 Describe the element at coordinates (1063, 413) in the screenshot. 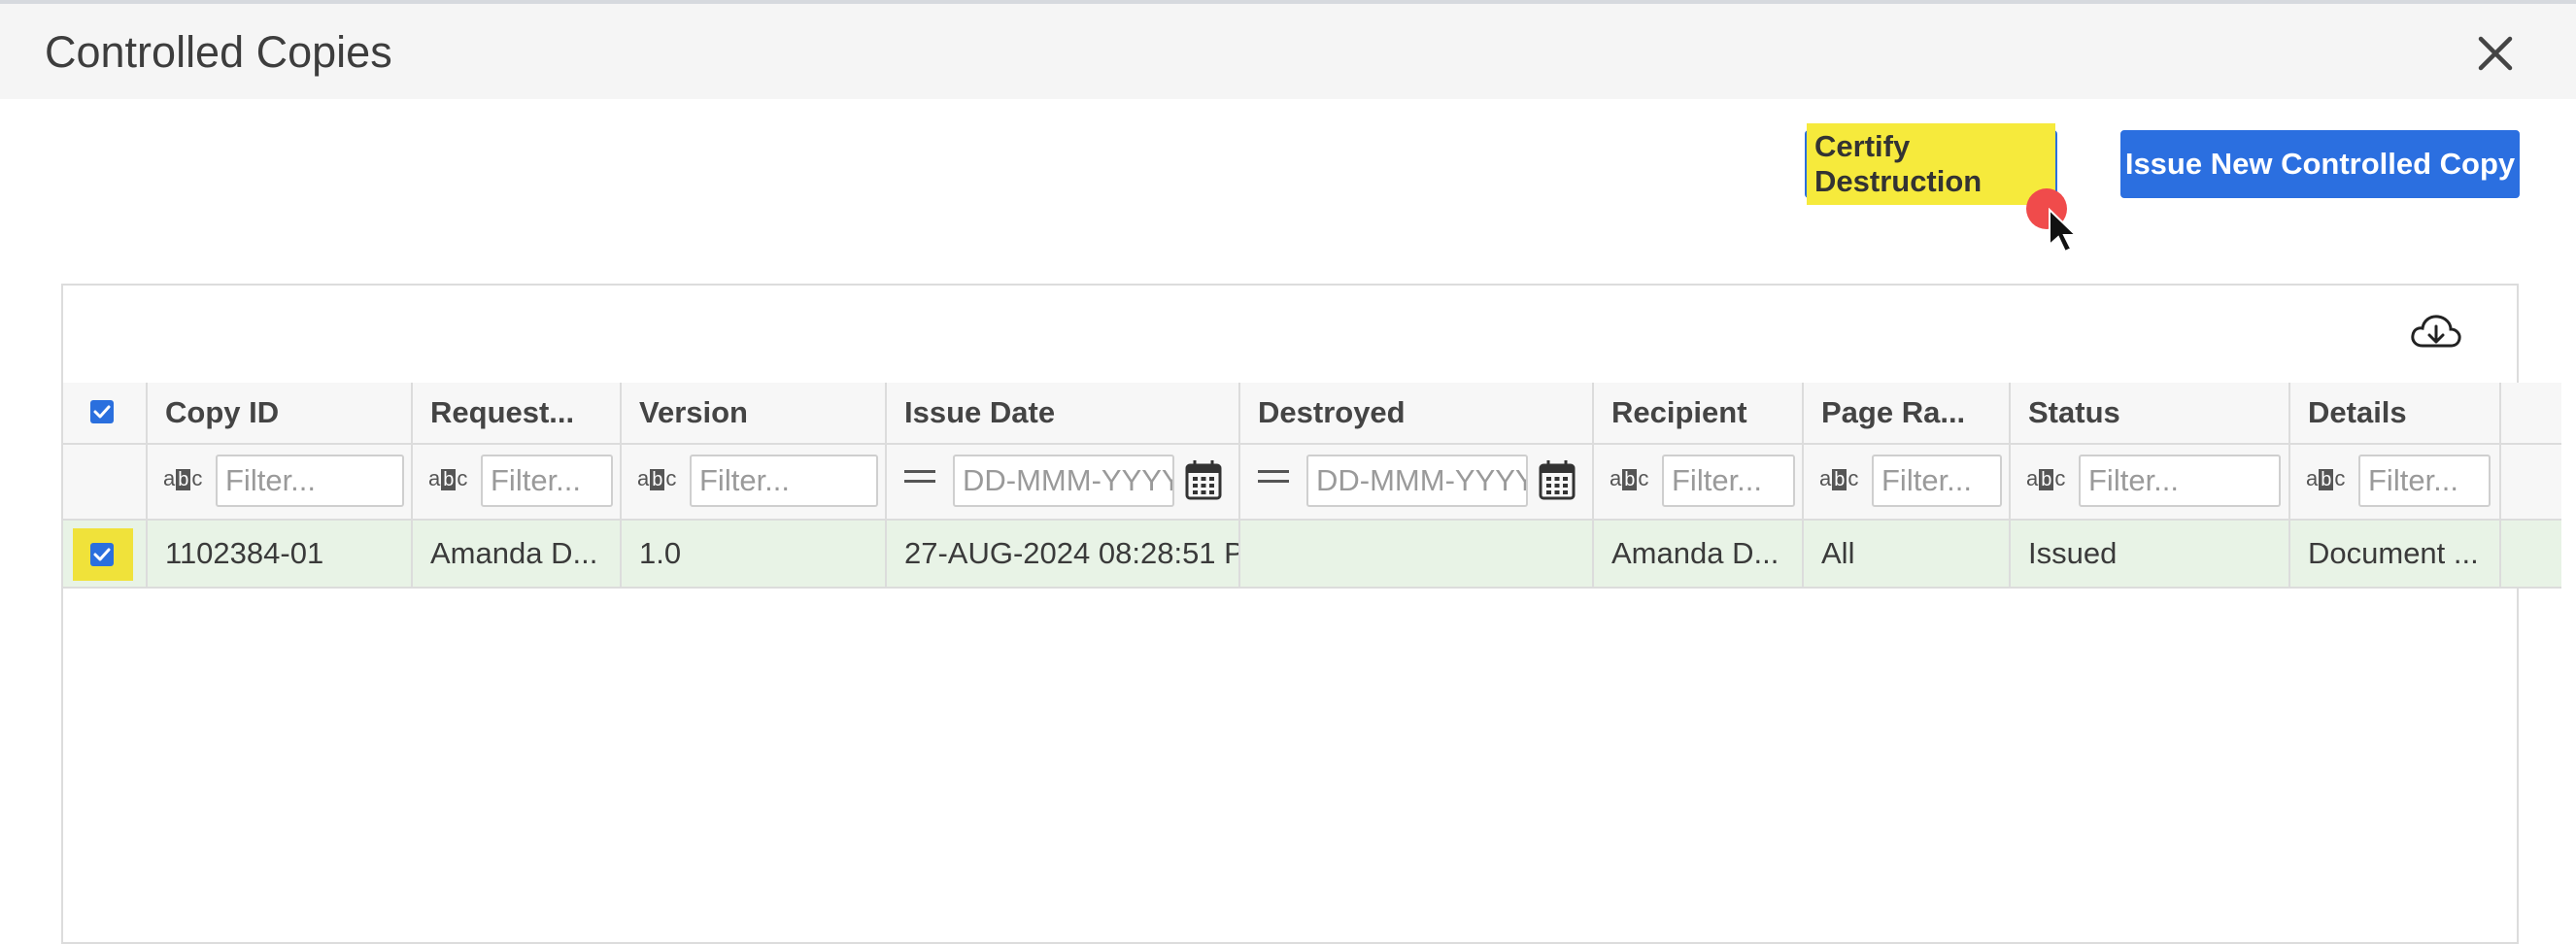

I see `column-header-issue-date: Issue Date` at that location.